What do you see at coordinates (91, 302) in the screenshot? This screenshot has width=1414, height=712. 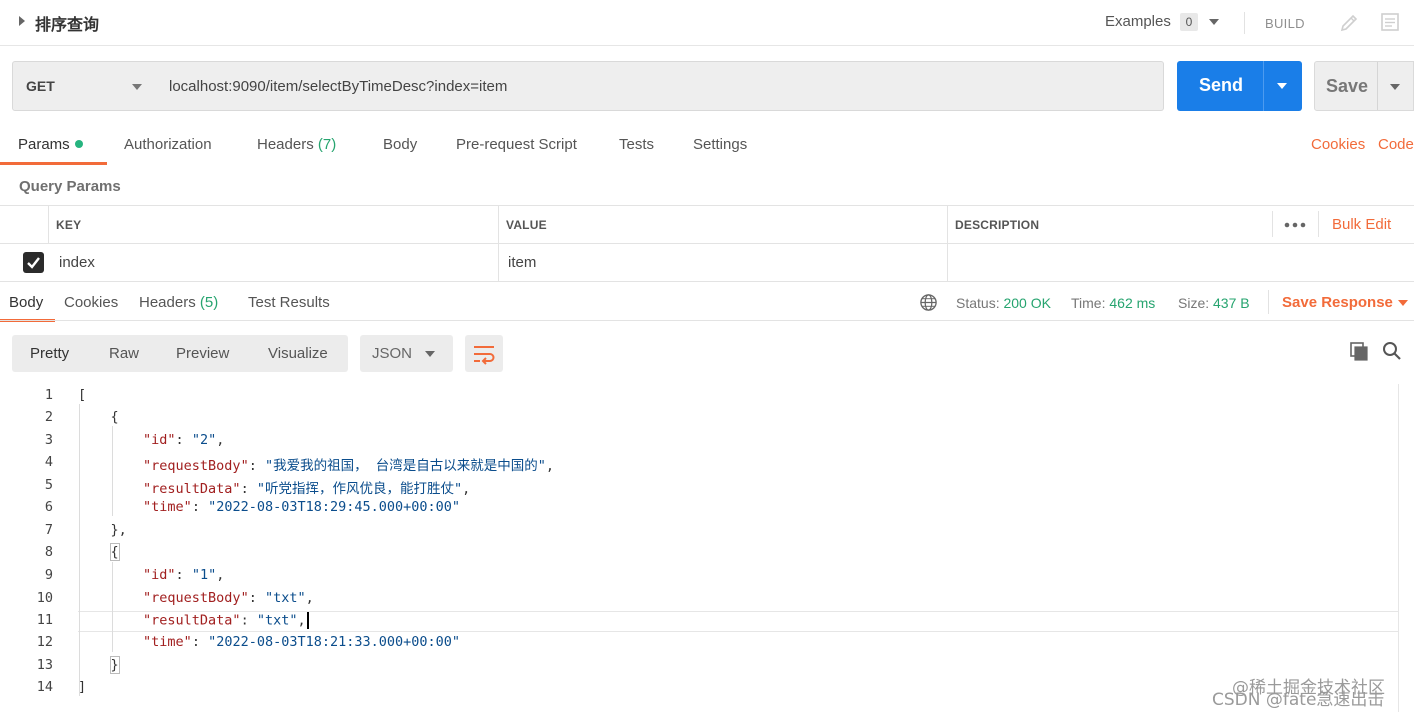 I see `response-tab-cookies: Cookies` at bounding box center [91, 302].